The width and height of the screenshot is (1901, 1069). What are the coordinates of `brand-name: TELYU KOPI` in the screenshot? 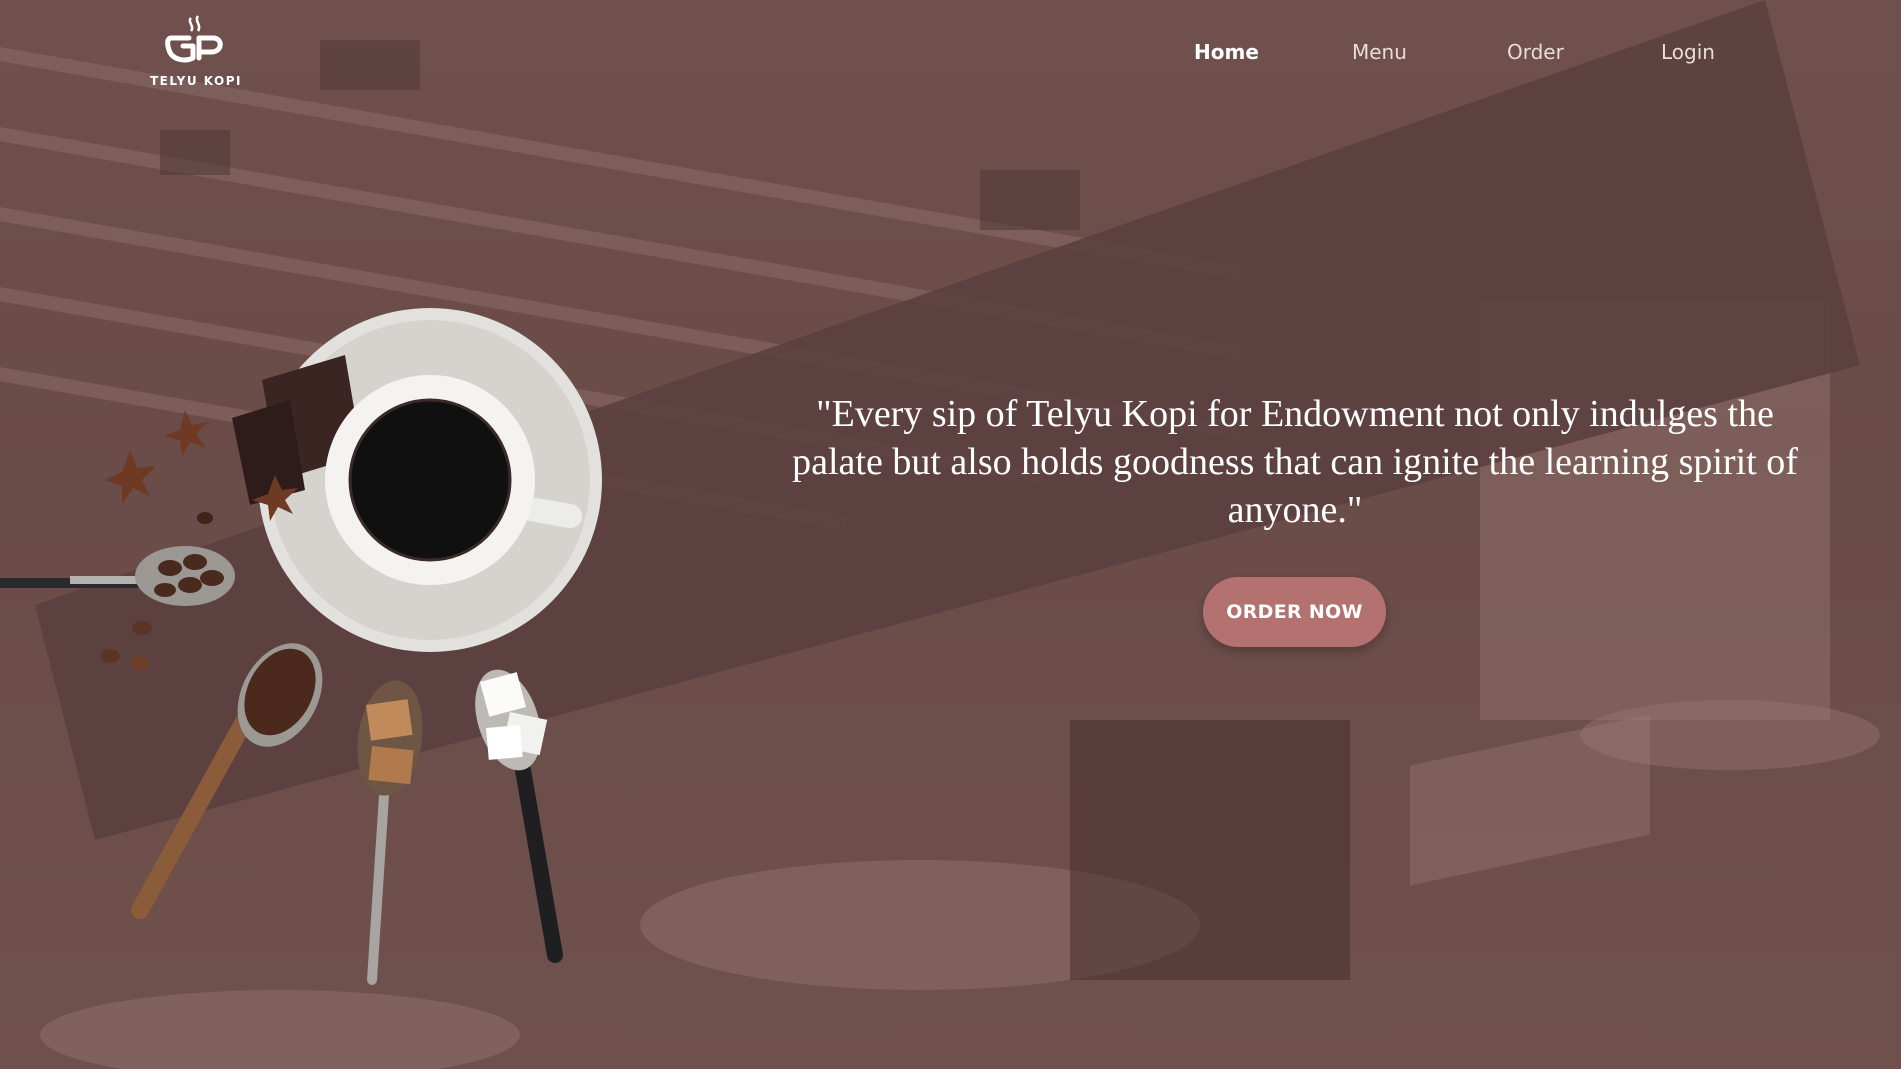 It's located at (196, 81).